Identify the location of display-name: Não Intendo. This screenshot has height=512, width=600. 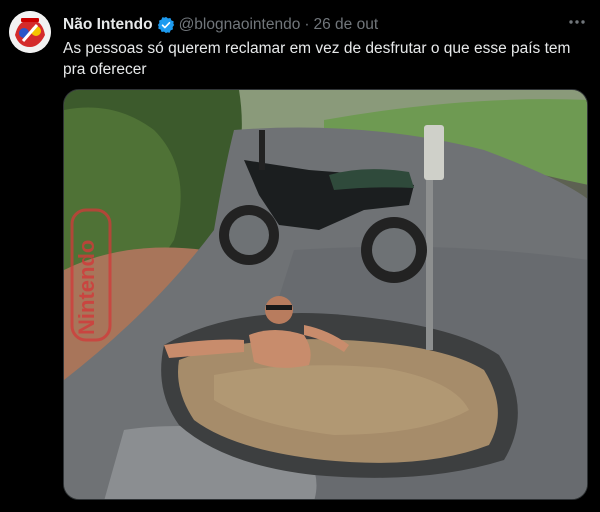
(108, 25).